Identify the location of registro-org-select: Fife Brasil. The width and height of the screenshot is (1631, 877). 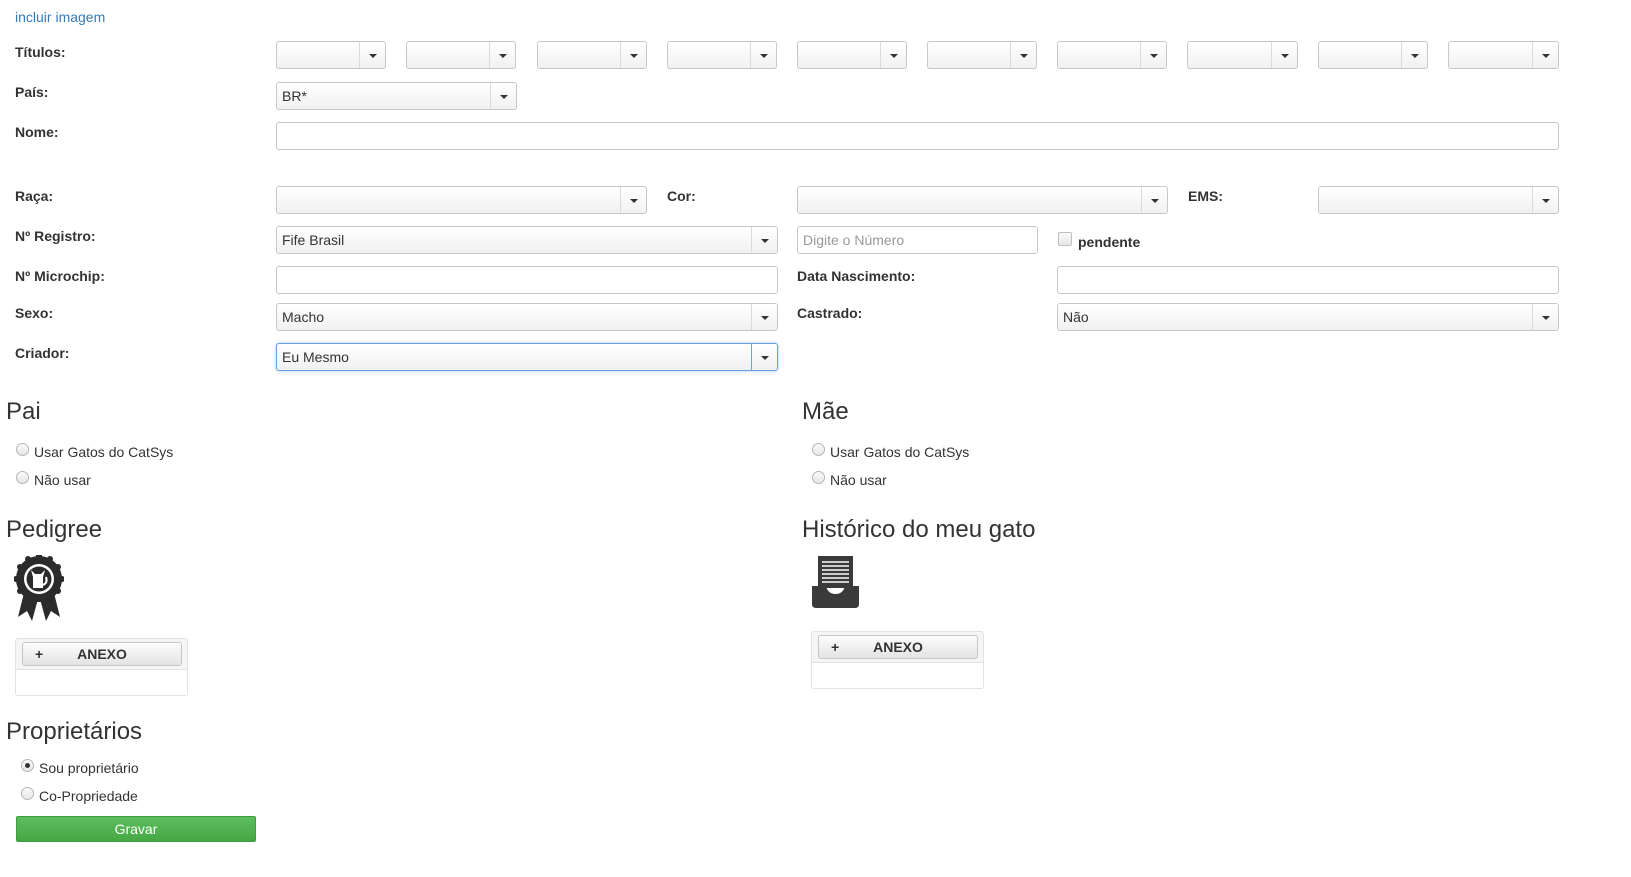
(527, 240).